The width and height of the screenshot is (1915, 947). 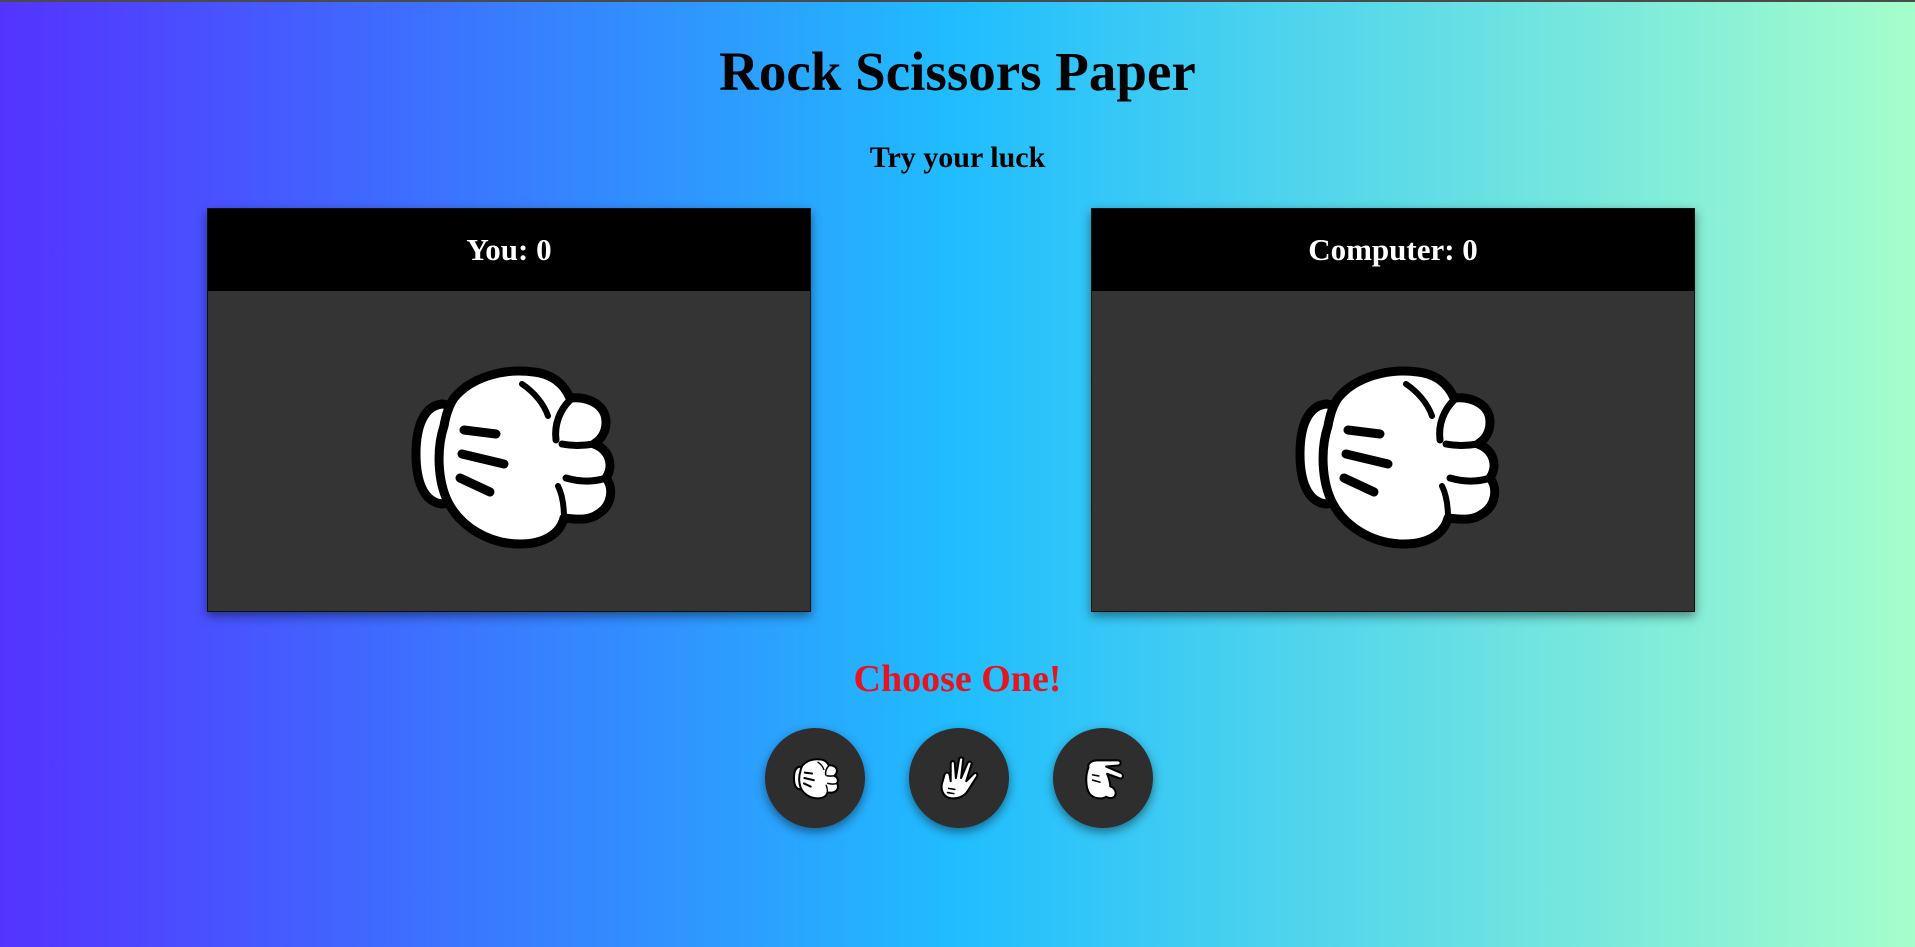 I want to click on player-score: You: 0, so click(x=509, y=250).